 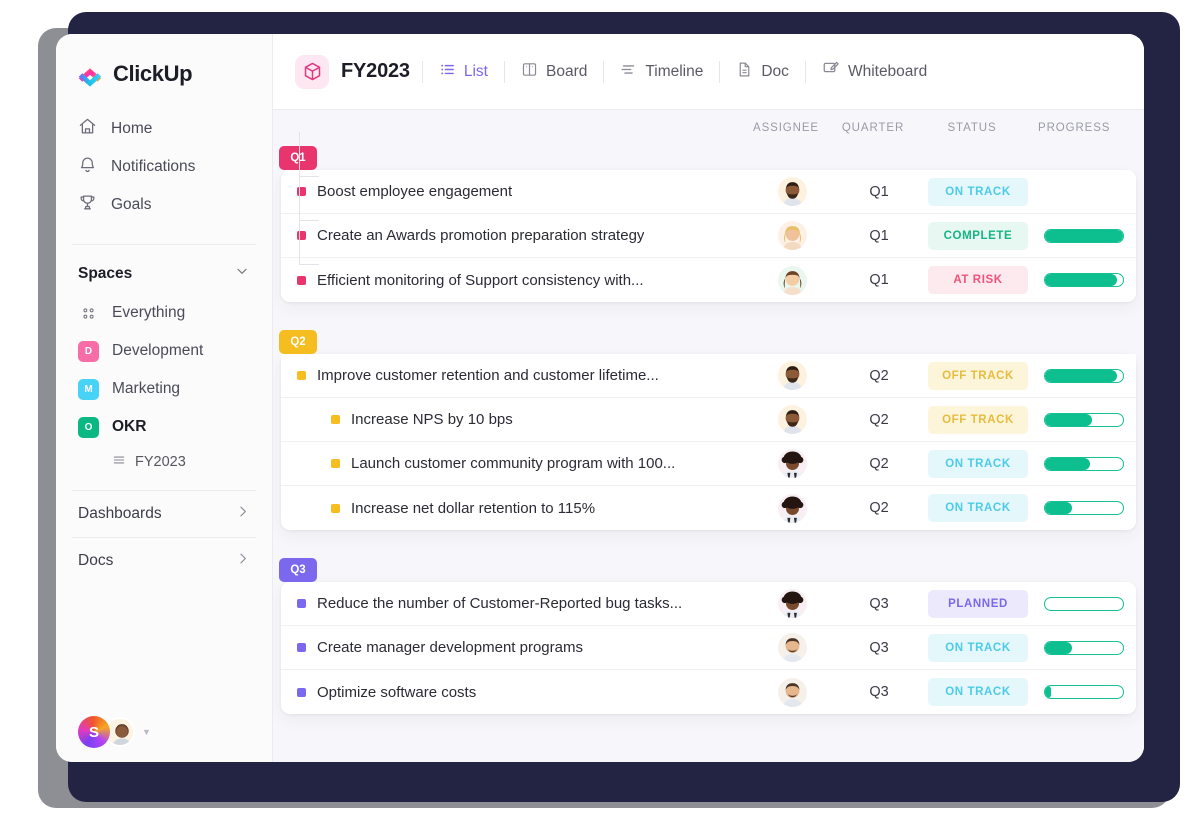 What do you see at coordinates (94, 732) in the screenshot?
I see `workspace-avatar: S` at bounding box center [94, 732].